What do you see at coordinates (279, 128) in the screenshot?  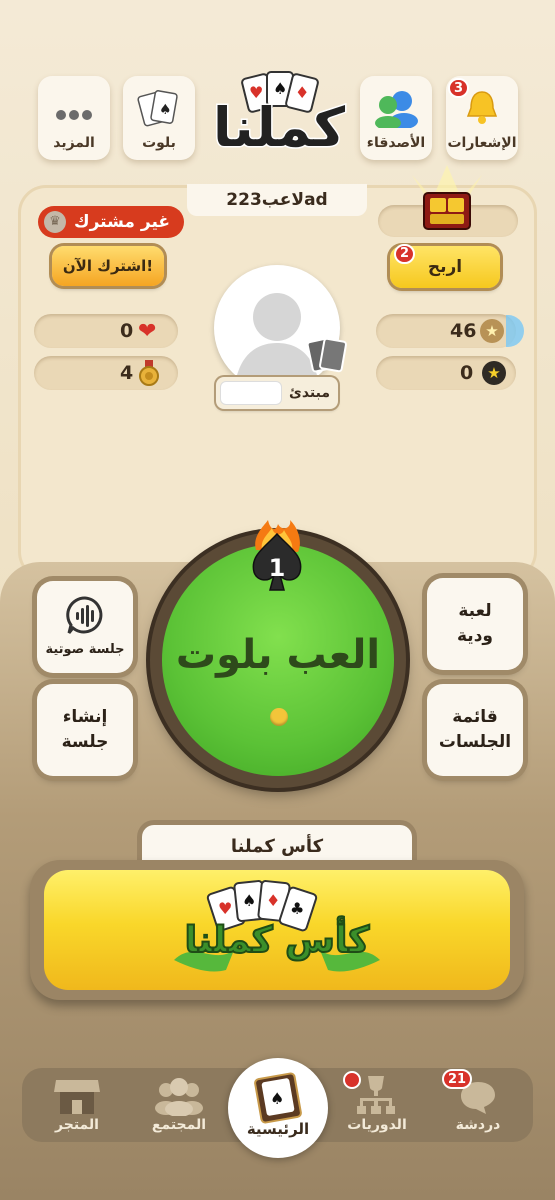 I see `logo-text: كملنا` at bounding box center [279, 128].